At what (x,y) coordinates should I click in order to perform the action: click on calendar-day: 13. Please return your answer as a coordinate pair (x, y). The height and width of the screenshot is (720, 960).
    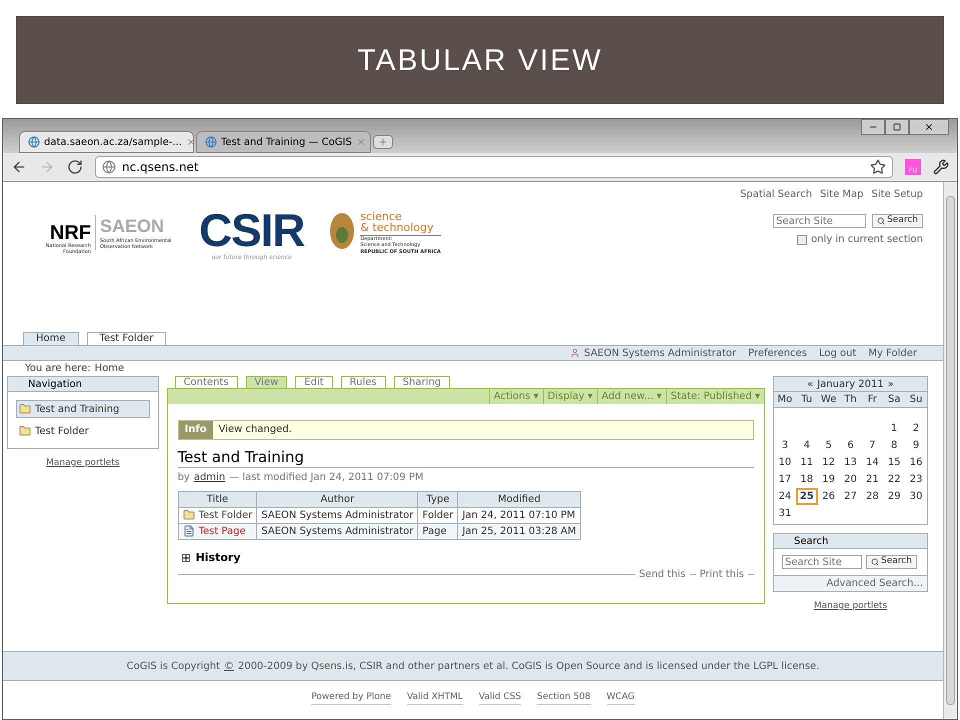
    Looking at the image, I should click on (851, 462).